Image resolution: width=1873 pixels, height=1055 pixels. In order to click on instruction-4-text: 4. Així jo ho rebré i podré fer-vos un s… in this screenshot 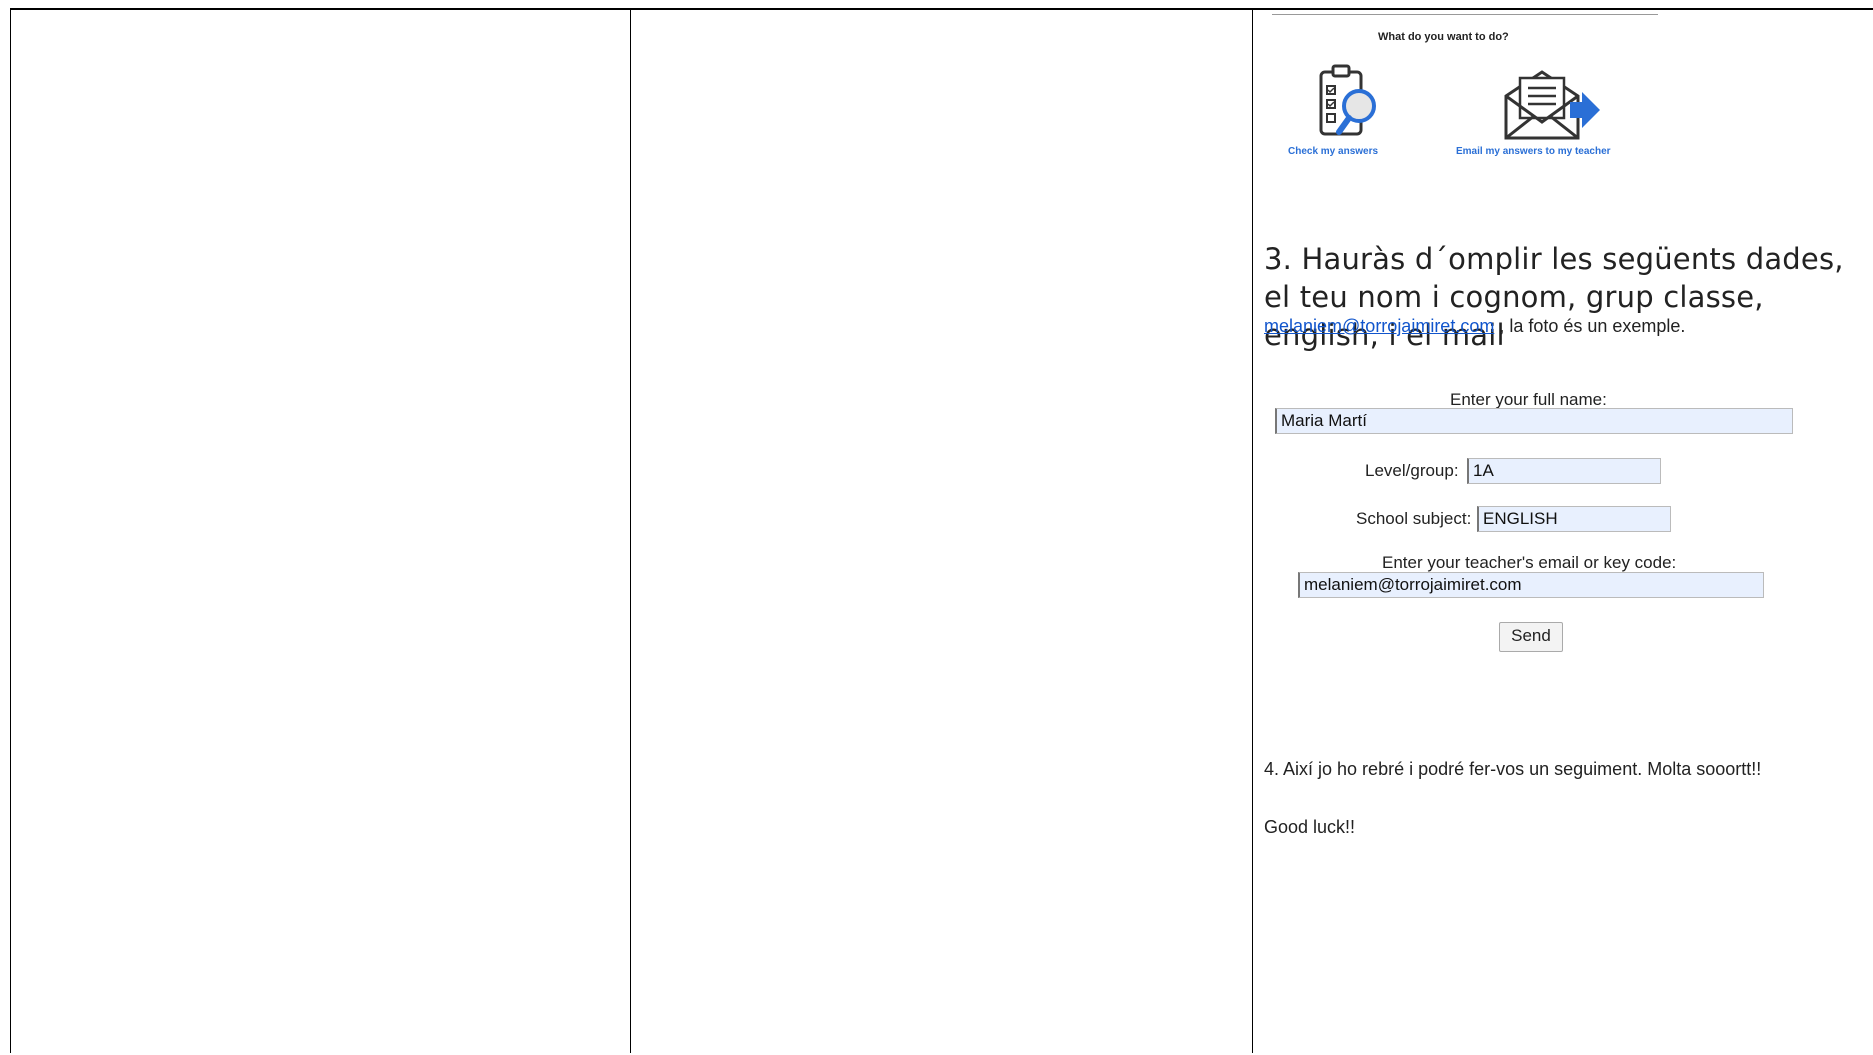, I will do `click(1513, 769)`.